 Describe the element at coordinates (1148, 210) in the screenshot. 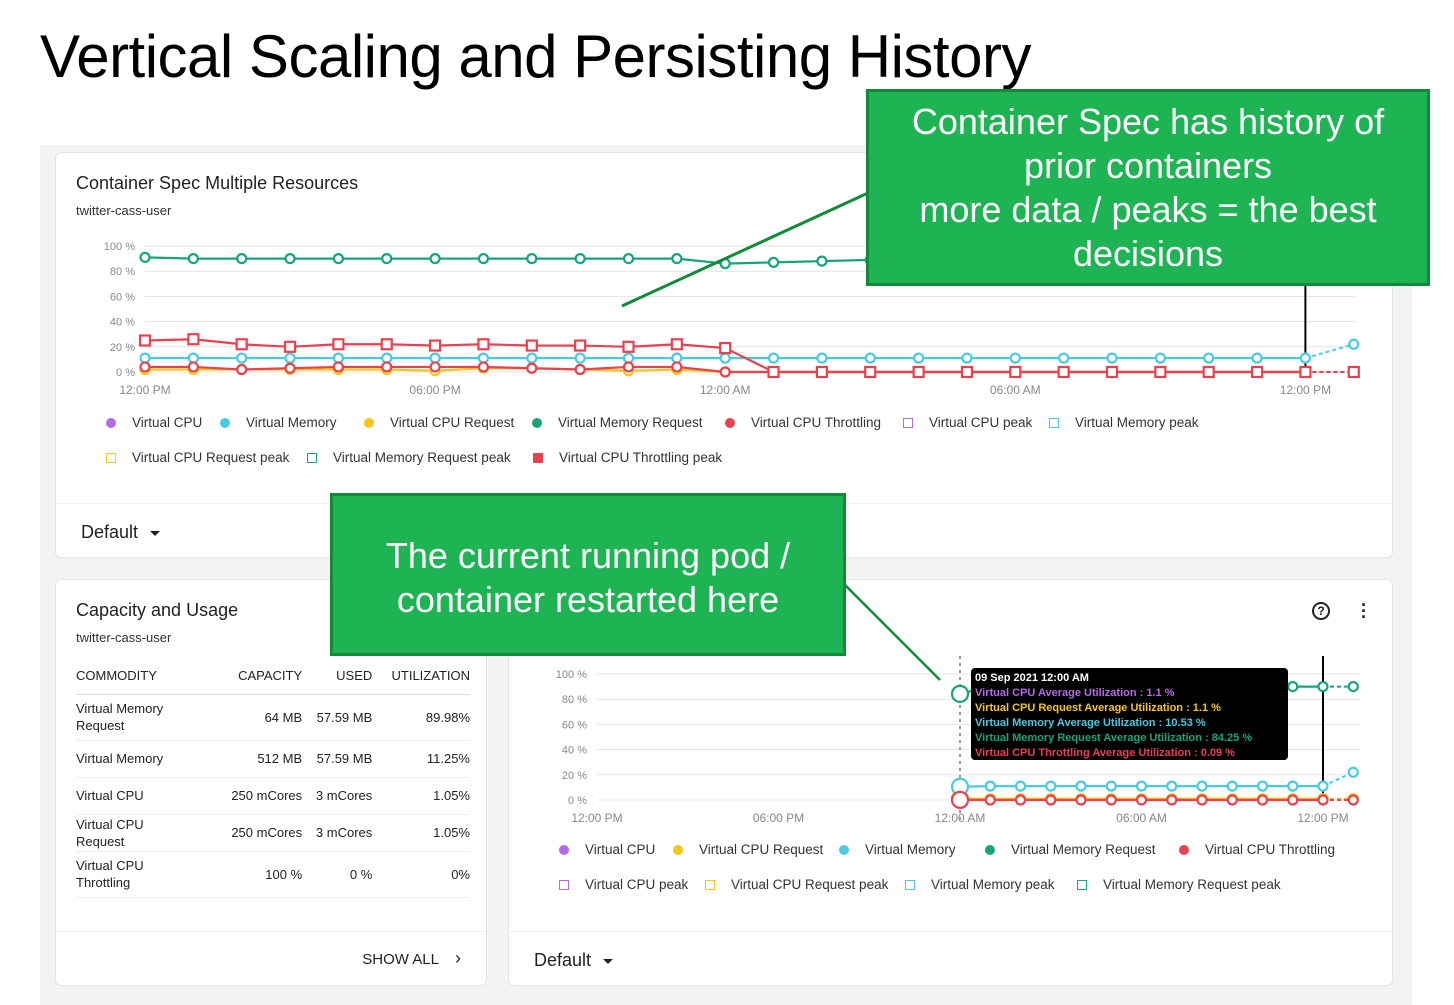

I see `callout-line: more data / peaks = the best` at that location.